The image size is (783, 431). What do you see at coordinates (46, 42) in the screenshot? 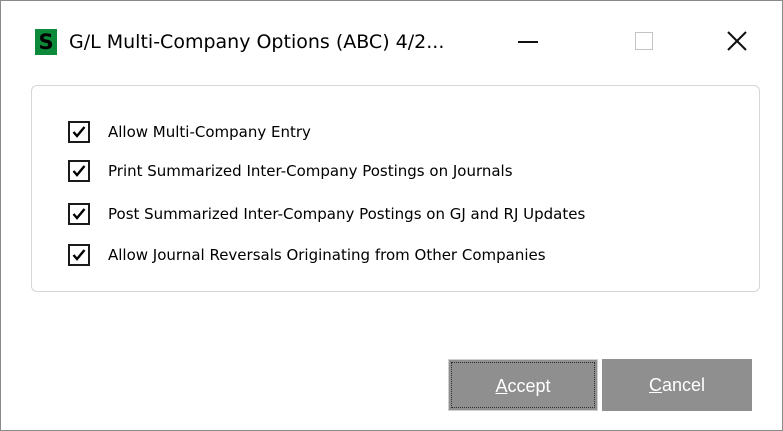
I see `sage-app-icon: S` at bounding box center [46, 42].